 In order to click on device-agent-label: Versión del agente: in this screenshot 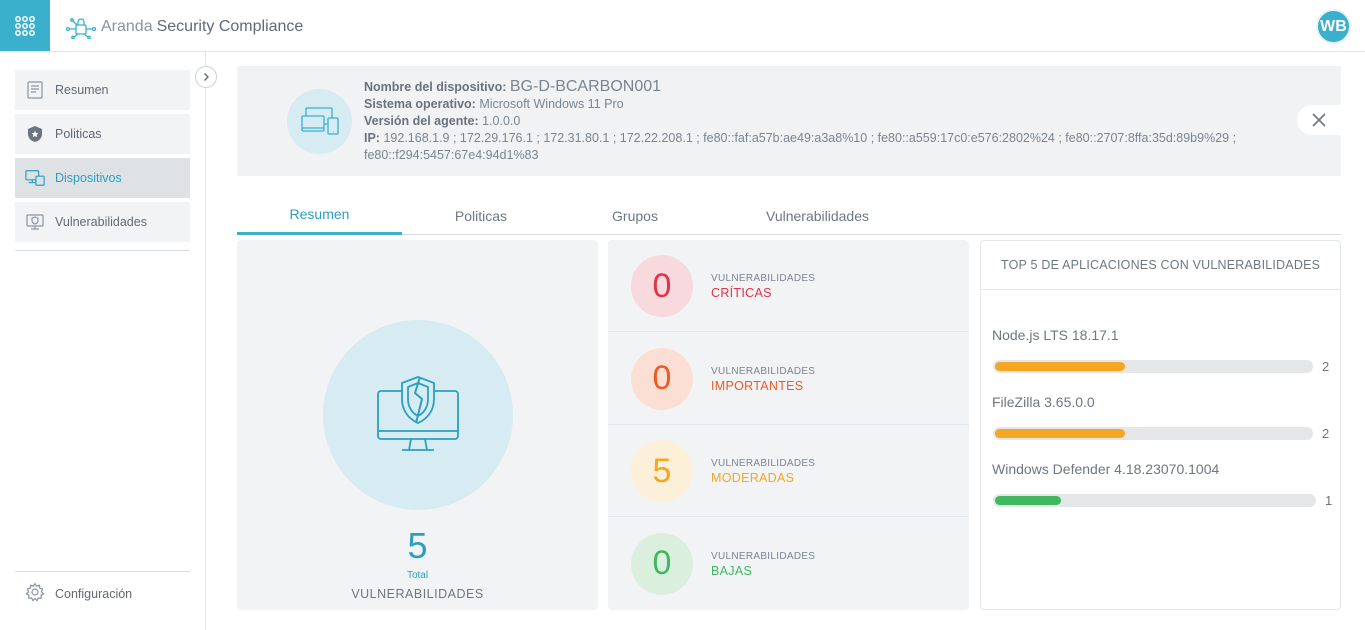, I will do `click(421, 121)`.